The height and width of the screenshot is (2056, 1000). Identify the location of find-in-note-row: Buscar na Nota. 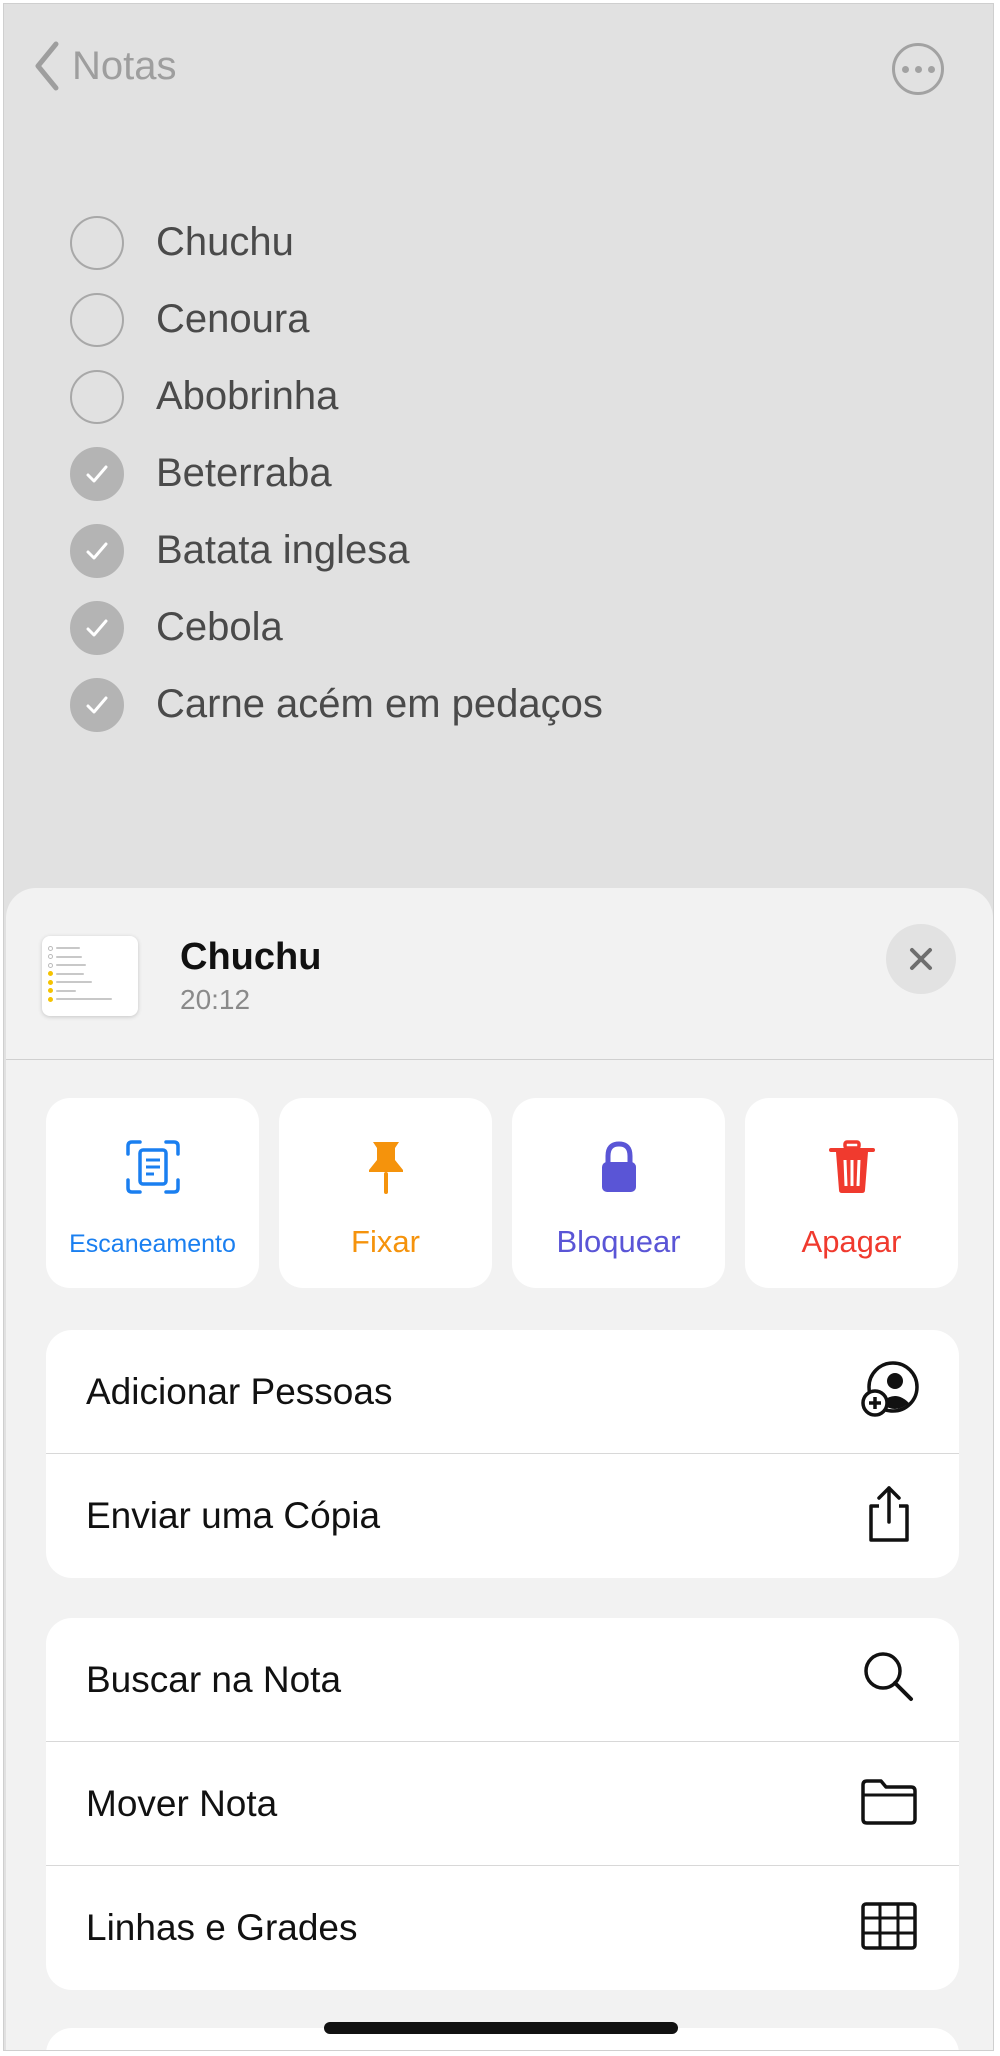
(502, 1680).